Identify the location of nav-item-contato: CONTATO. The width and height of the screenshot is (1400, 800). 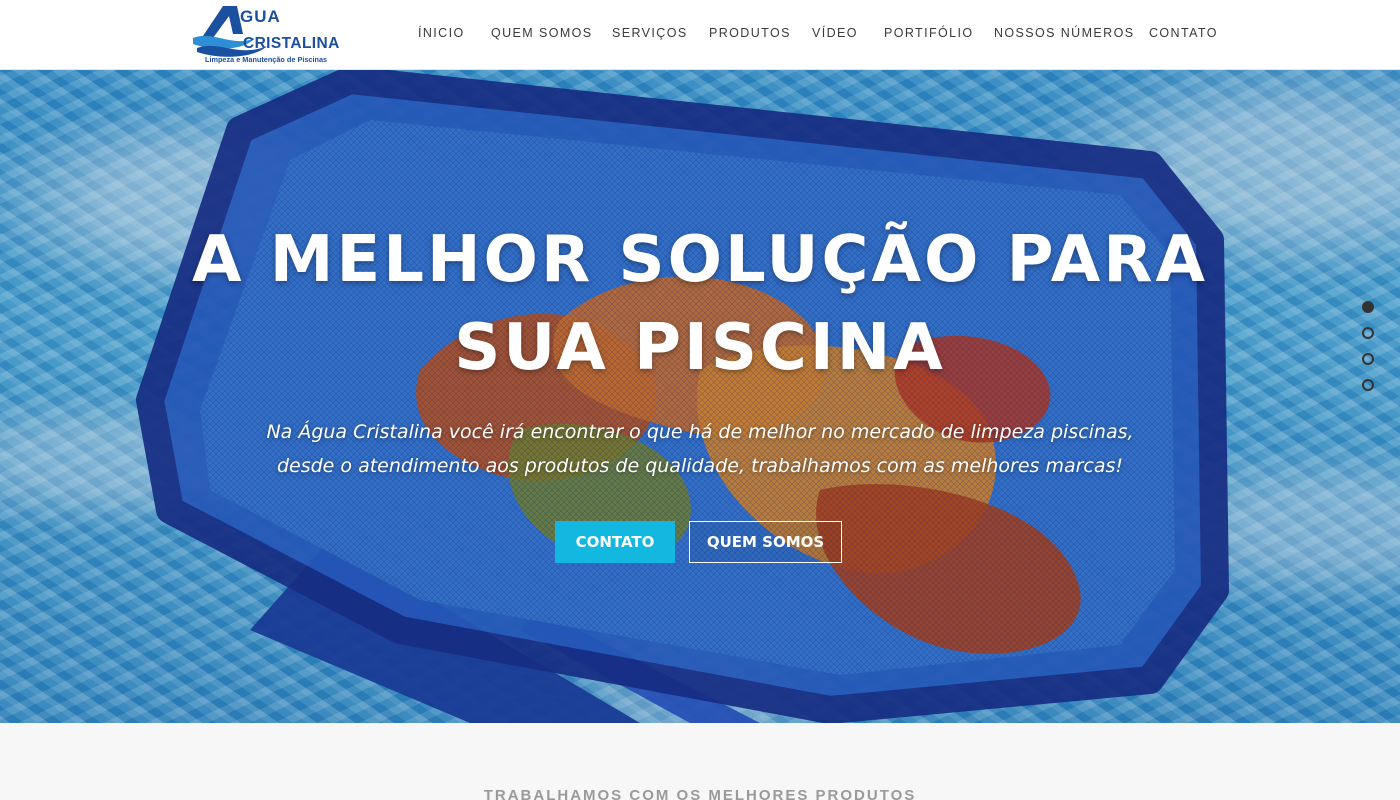
(1183, 33).